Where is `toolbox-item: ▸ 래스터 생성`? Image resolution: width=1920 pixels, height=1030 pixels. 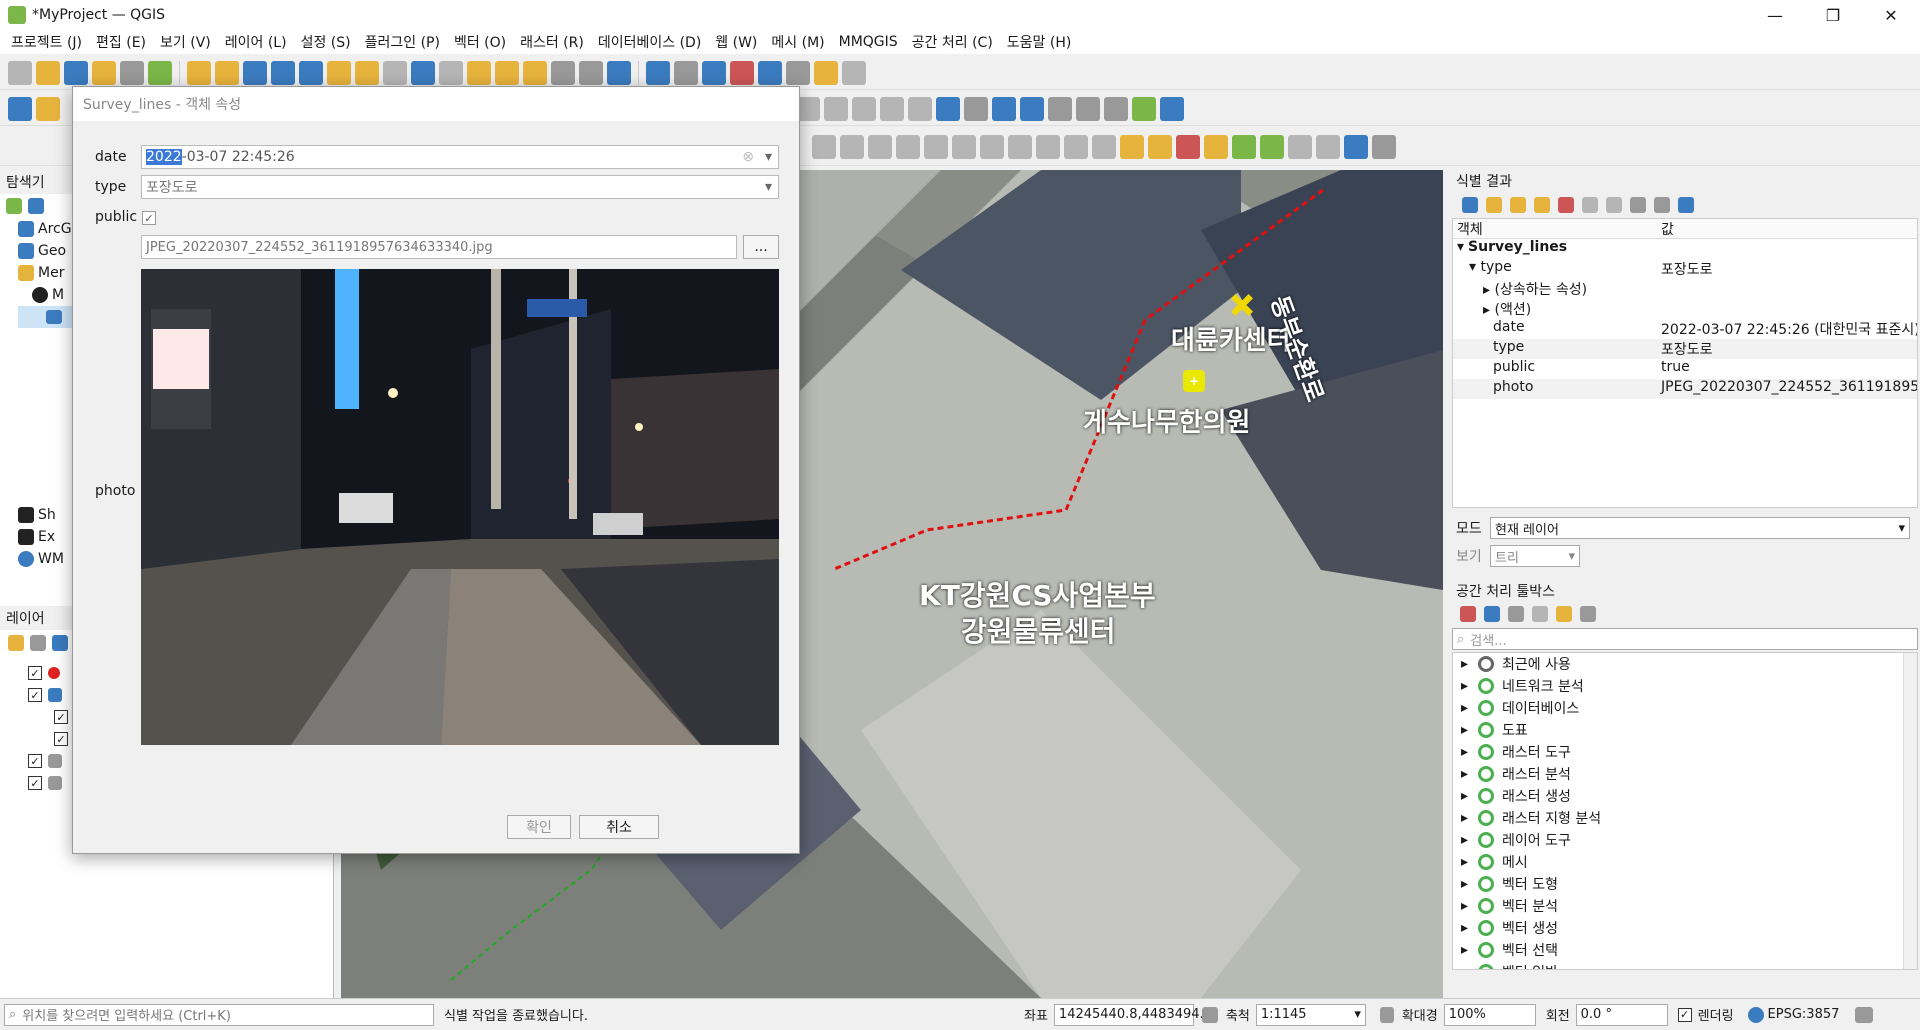 toolbox-item: ▸ 래스터 생성 is located at coordinates (1685, 796).